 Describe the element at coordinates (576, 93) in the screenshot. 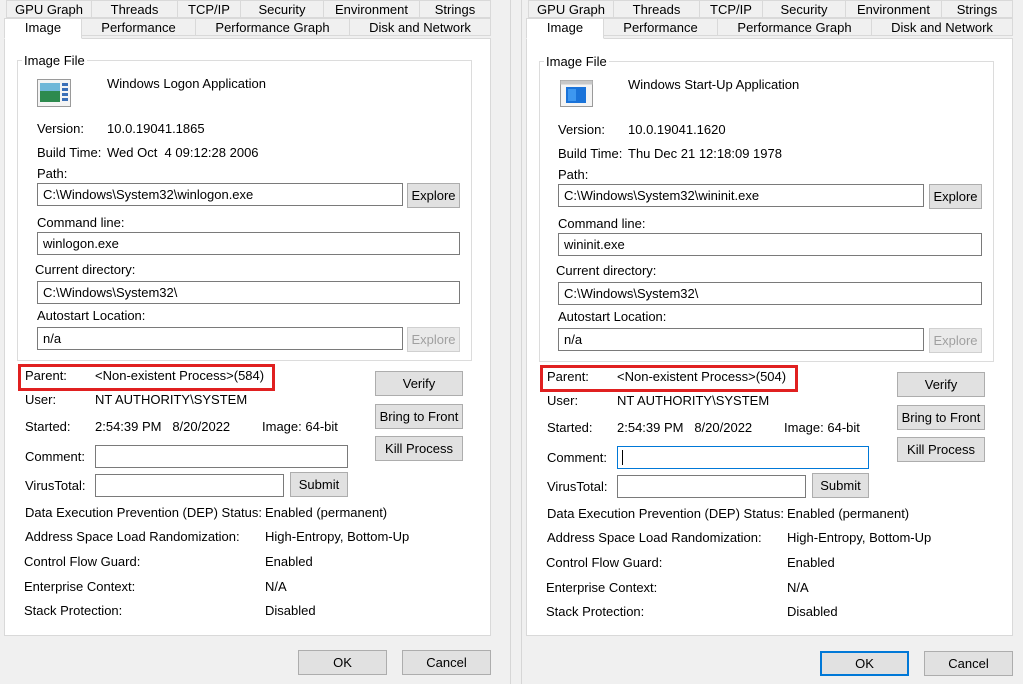

I see `wininit-app-icon` at that location.